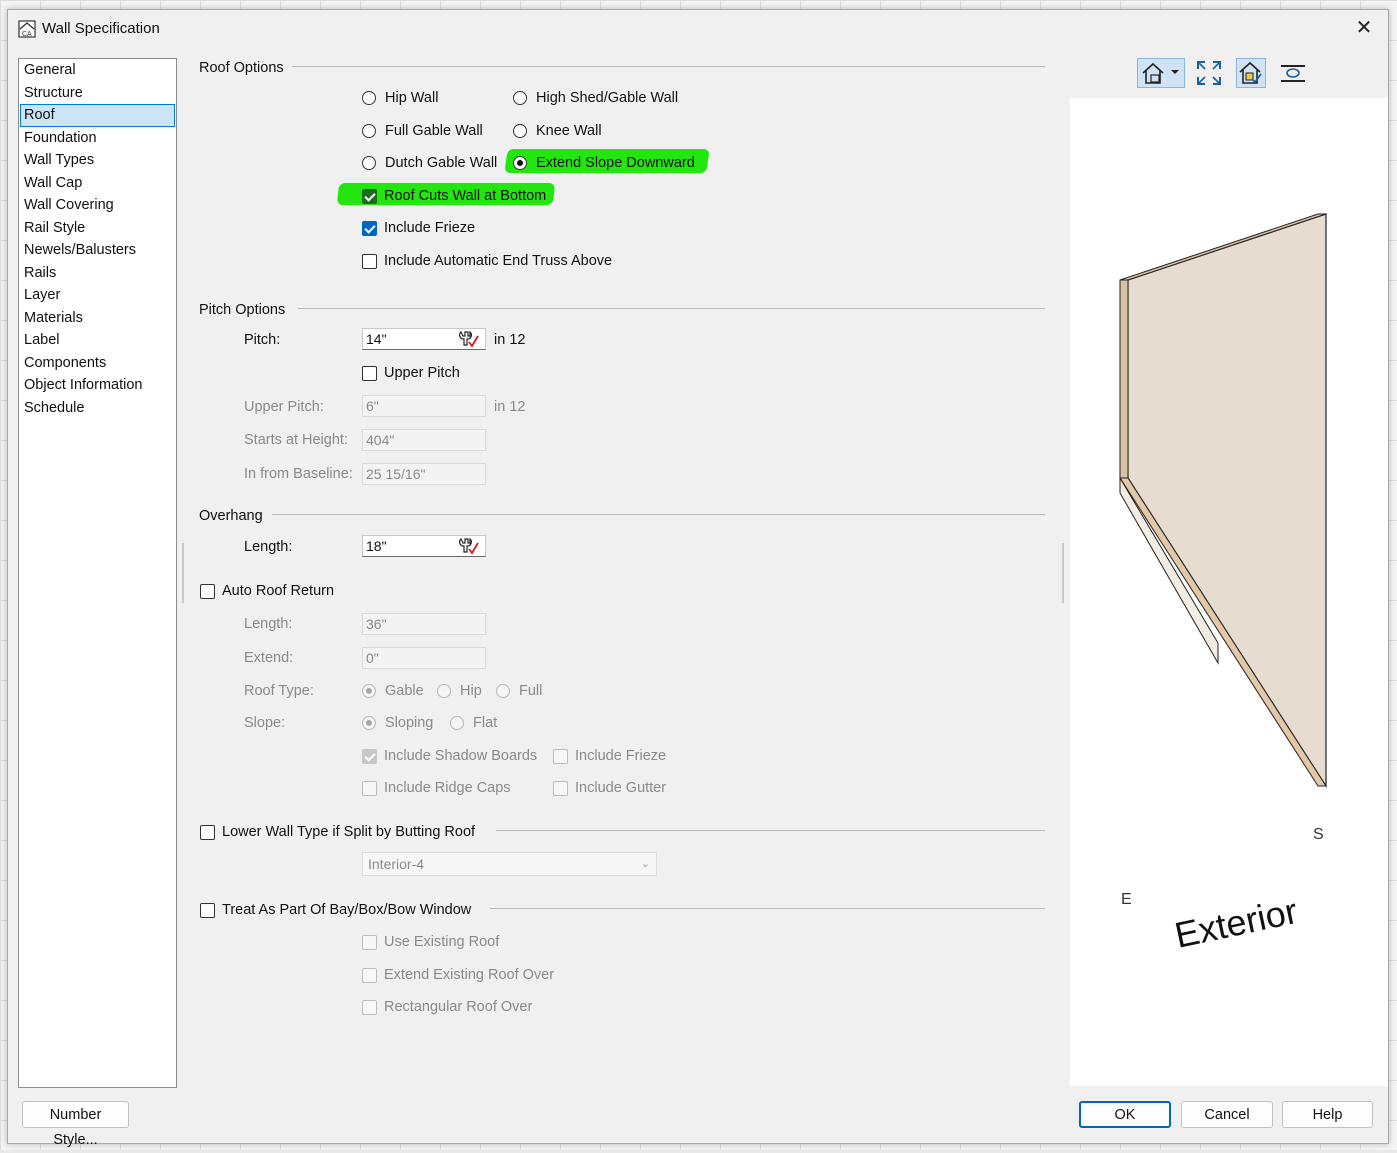  What do you see at coordinates (97, 93) in the screenshot?
I see `nav-item-structure: Structure` at bounding box center [97, 93].